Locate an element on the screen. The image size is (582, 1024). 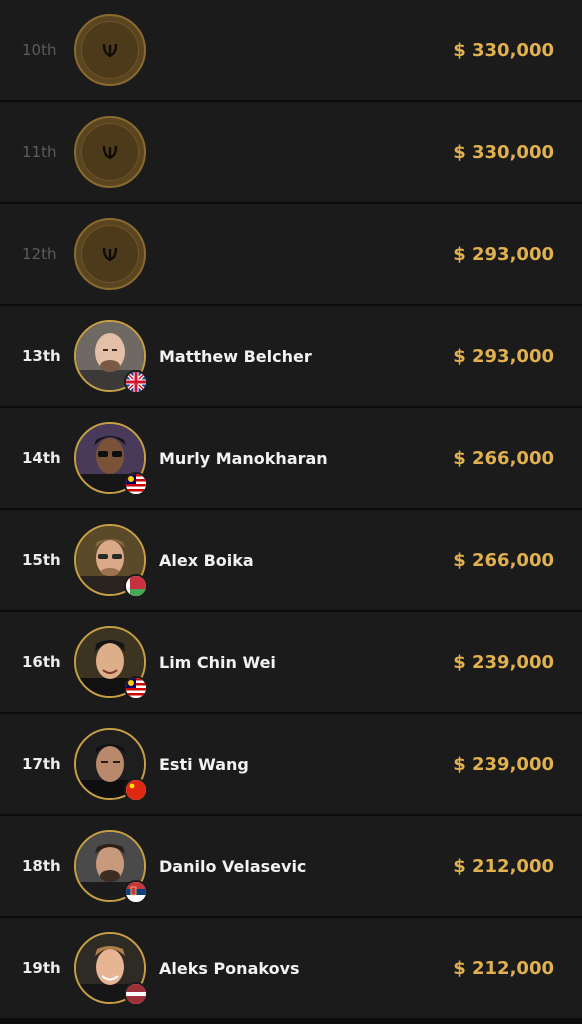
result-row: 10th $ 330,000 is located at coordinates (291, 51).